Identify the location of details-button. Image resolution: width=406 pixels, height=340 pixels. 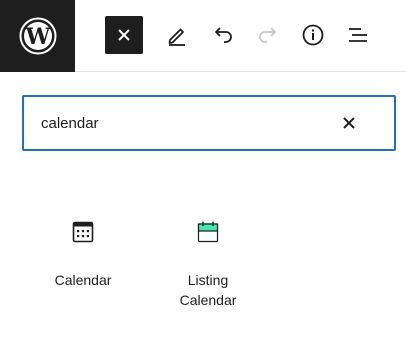
(313, 35).